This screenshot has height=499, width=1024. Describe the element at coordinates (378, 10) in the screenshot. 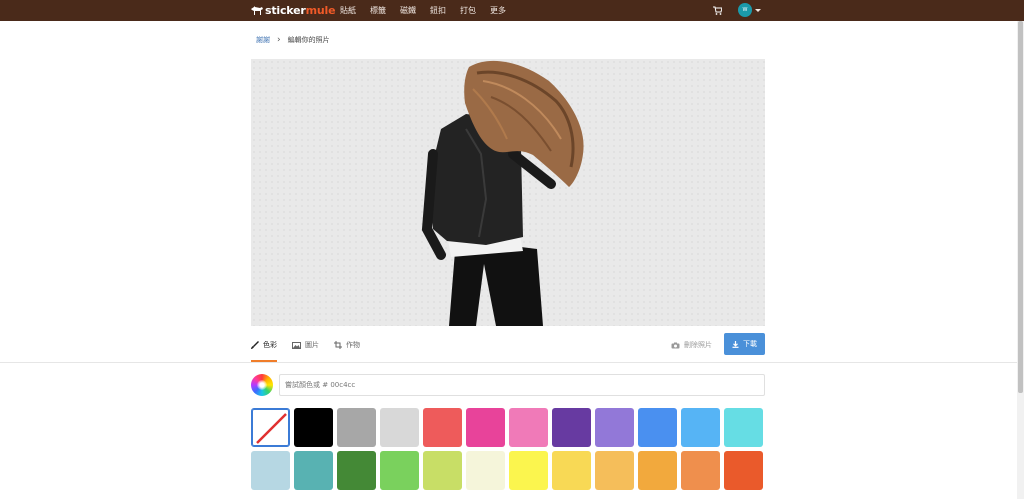

I see `nav-item-labels: 標籤` at that location.